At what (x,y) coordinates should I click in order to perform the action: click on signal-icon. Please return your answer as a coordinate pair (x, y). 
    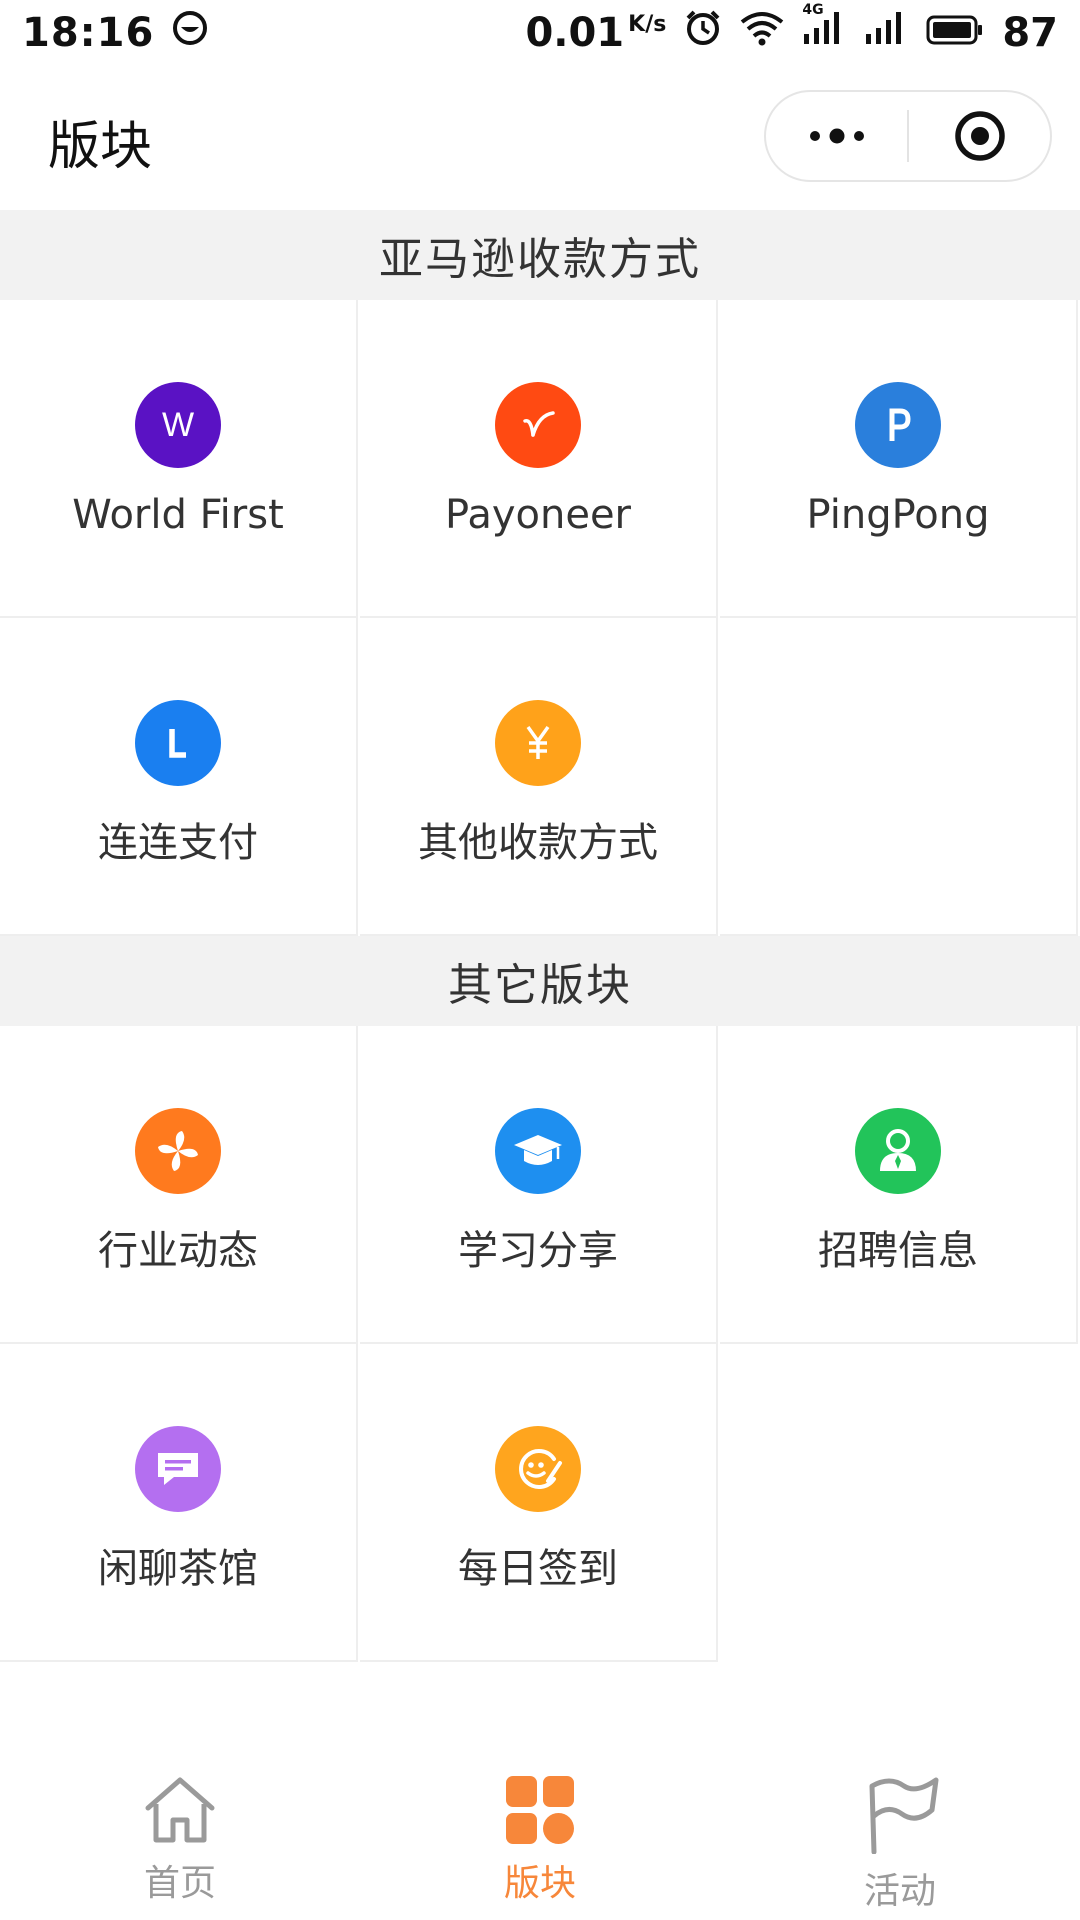
    Looking at the image, I should click on (886, 33).